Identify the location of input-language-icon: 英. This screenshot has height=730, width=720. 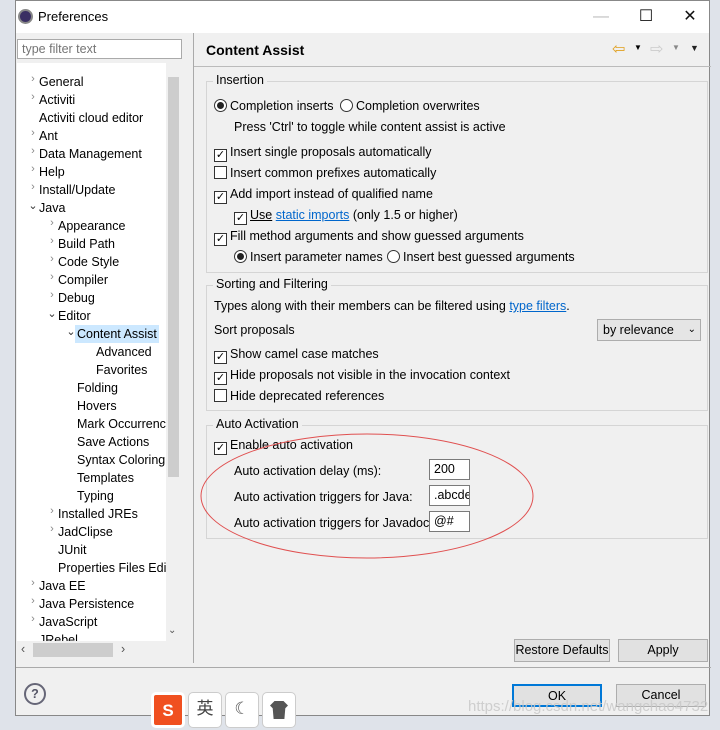
(205, 710).